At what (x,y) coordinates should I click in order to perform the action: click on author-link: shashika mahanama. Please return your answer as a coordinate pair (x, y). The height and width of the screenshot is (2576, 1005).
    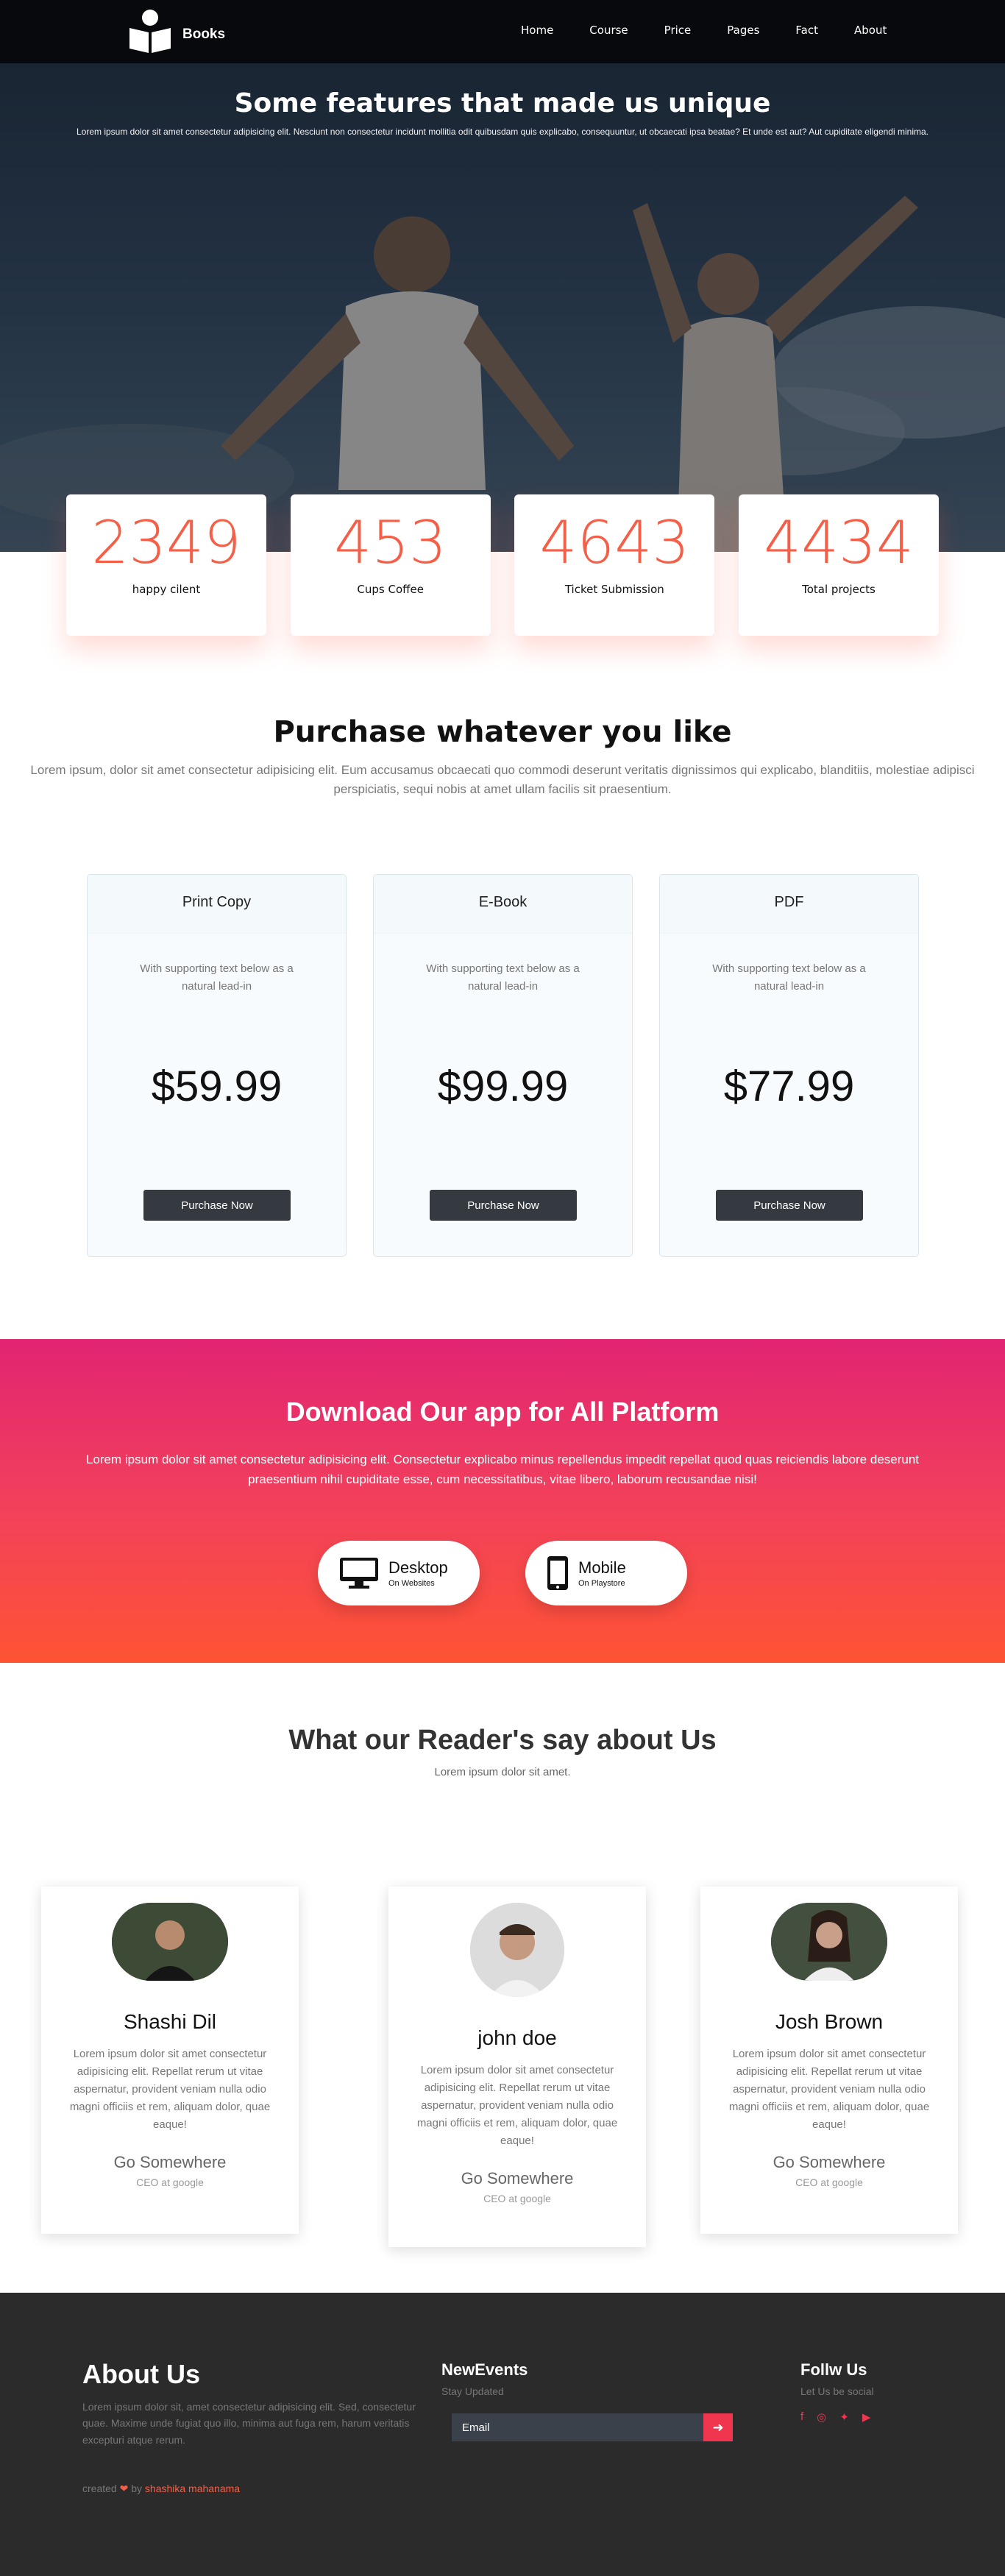
    Looking at the image, I should click on (192, 2488).